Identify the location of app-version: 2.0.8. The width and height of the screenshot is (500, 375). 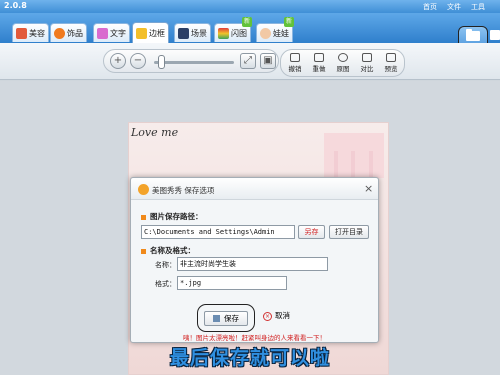
(15, 5).